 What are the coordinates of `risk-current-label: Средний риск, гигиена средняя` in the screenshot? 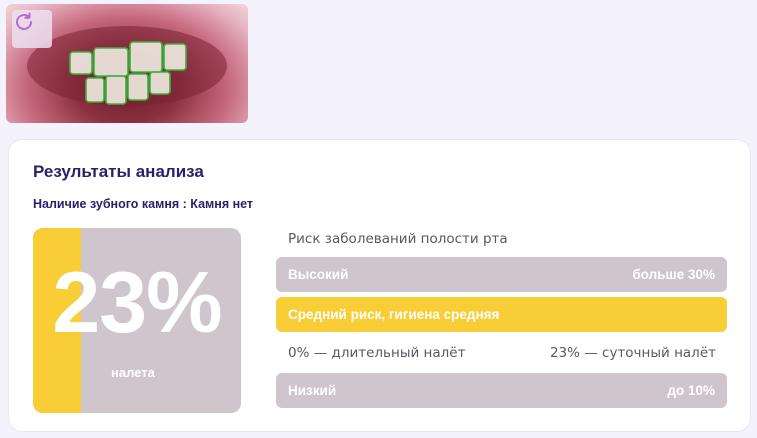 It's located at (394, 314).